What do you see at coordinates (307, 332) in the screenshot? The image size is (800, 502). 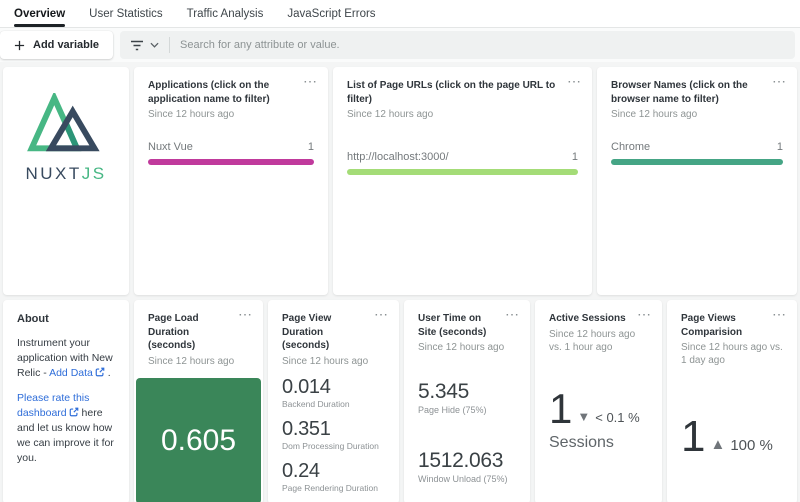 I see `card-title: Page View Duration (seconds)` at bounding box center [307, 332].